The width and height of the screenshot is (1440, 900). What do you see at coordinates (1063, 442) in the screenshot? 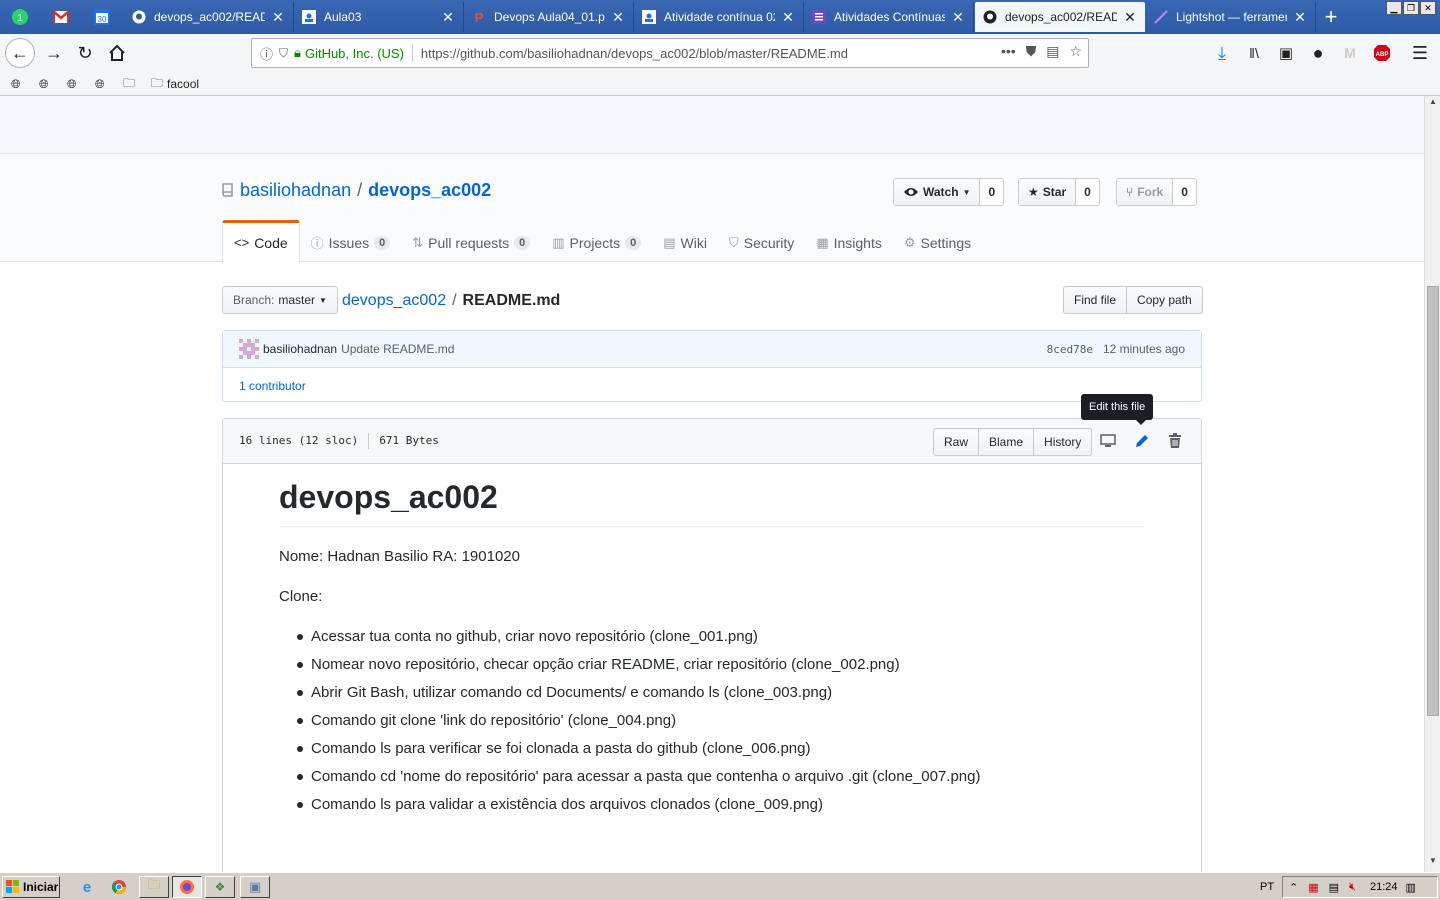
I see `history-button: History` at bounding box center [1063, 442].